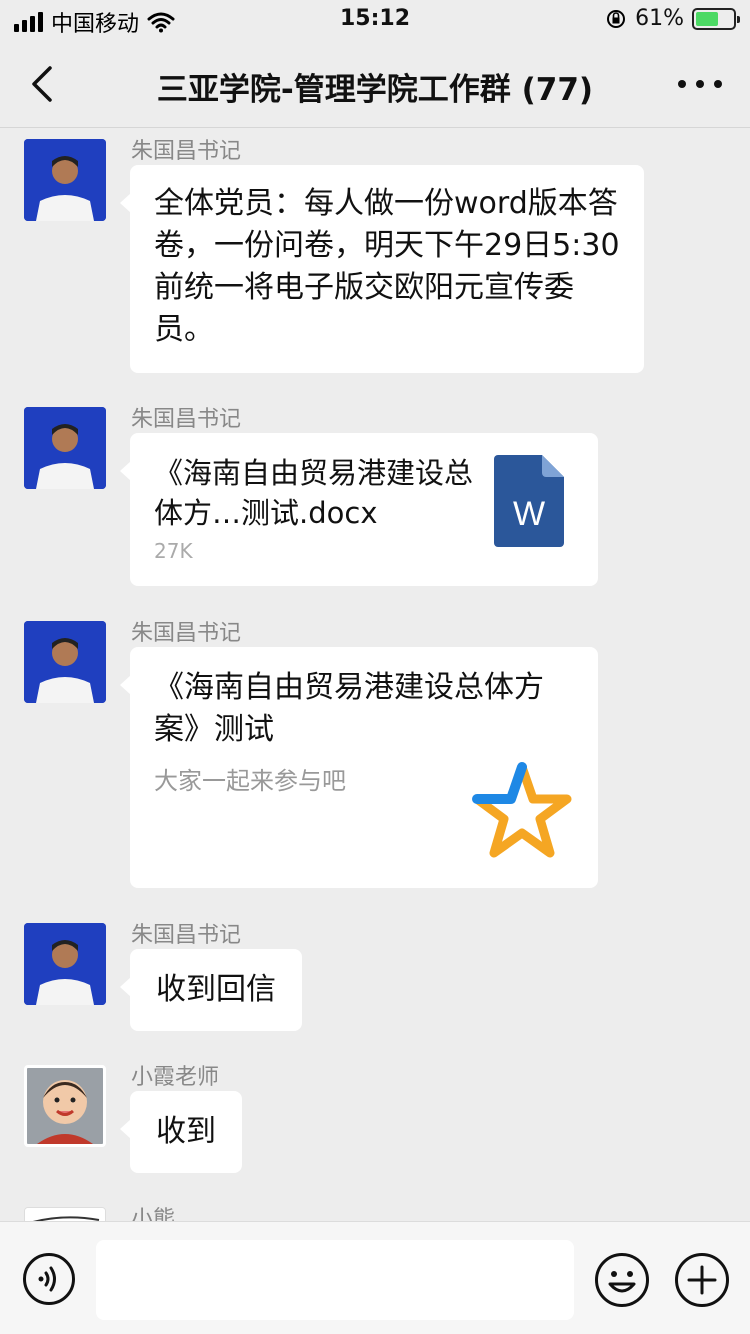 The width and height of the screenshot is (750, 1334). Describe the element at coordinates (700, 84) in the screenshot. I see `more-icon` at that location.